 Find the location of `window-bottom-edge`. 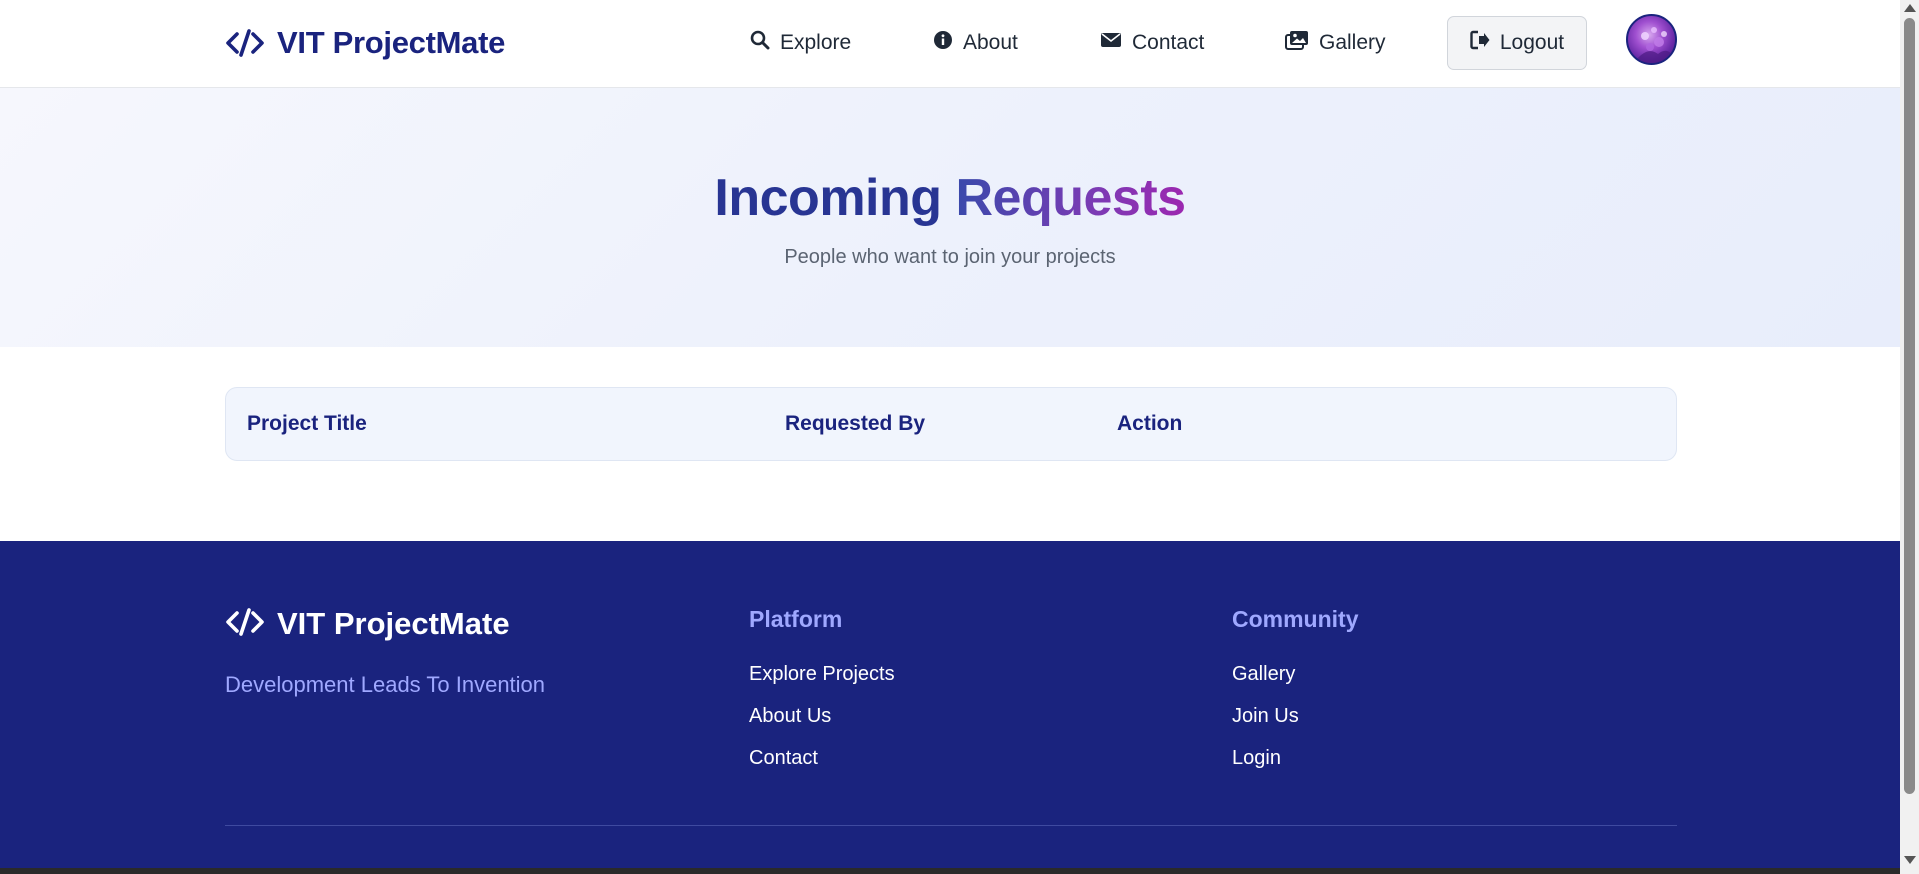

window-bottom-edge is located at coordinates (950, 871).